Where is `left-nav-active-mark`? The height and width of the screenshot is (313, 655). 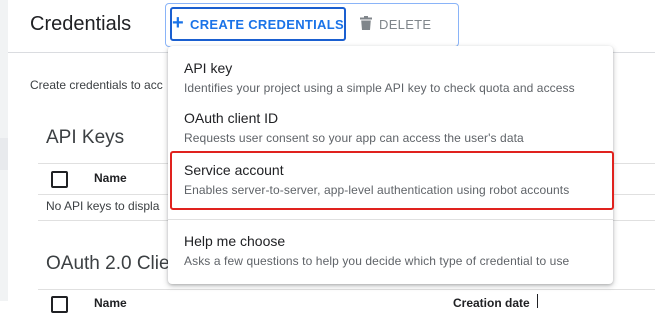 left-nav-active-mark is located at coordinates (4, 154).